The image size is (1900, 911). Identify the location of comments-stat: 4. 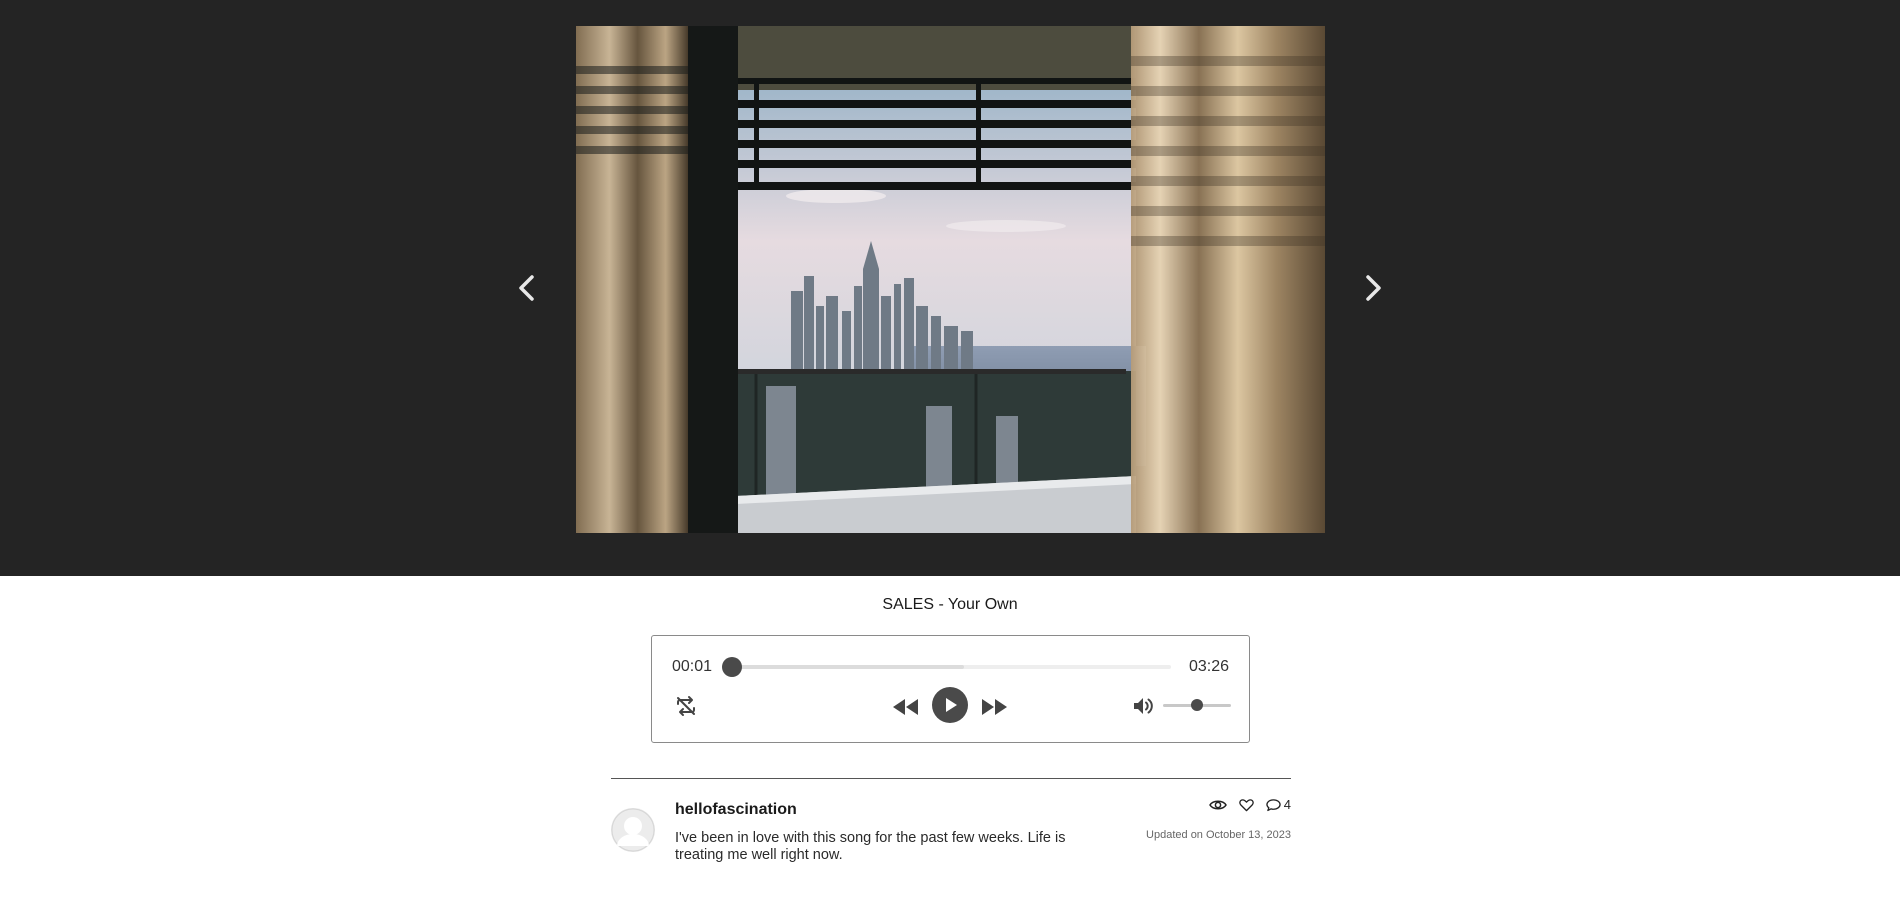
(1278, 804).